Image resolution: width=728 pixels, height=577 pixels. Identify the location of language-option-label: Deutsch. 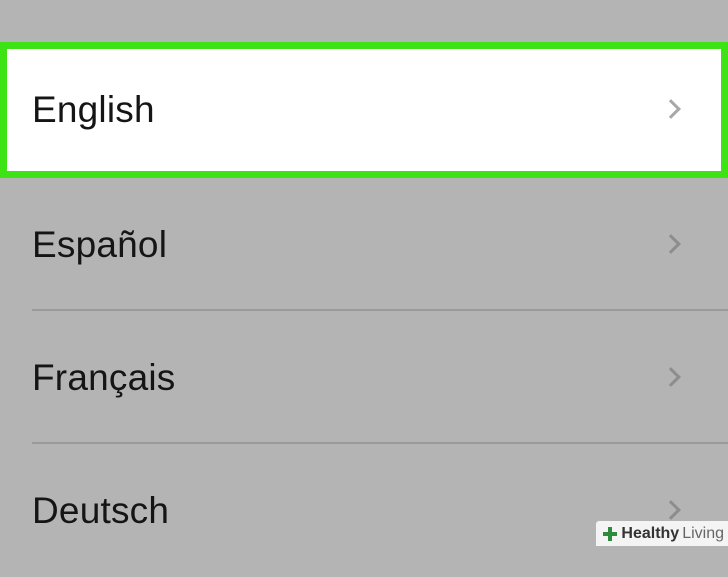
(101, 510).